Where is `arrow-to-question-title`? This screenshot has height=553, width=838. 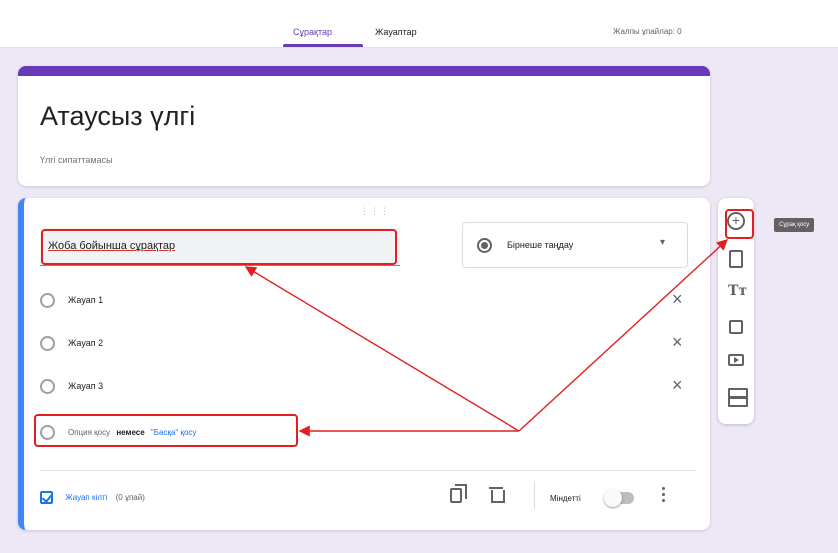 arrow-to-question-title is located at coordinates (382, 349).